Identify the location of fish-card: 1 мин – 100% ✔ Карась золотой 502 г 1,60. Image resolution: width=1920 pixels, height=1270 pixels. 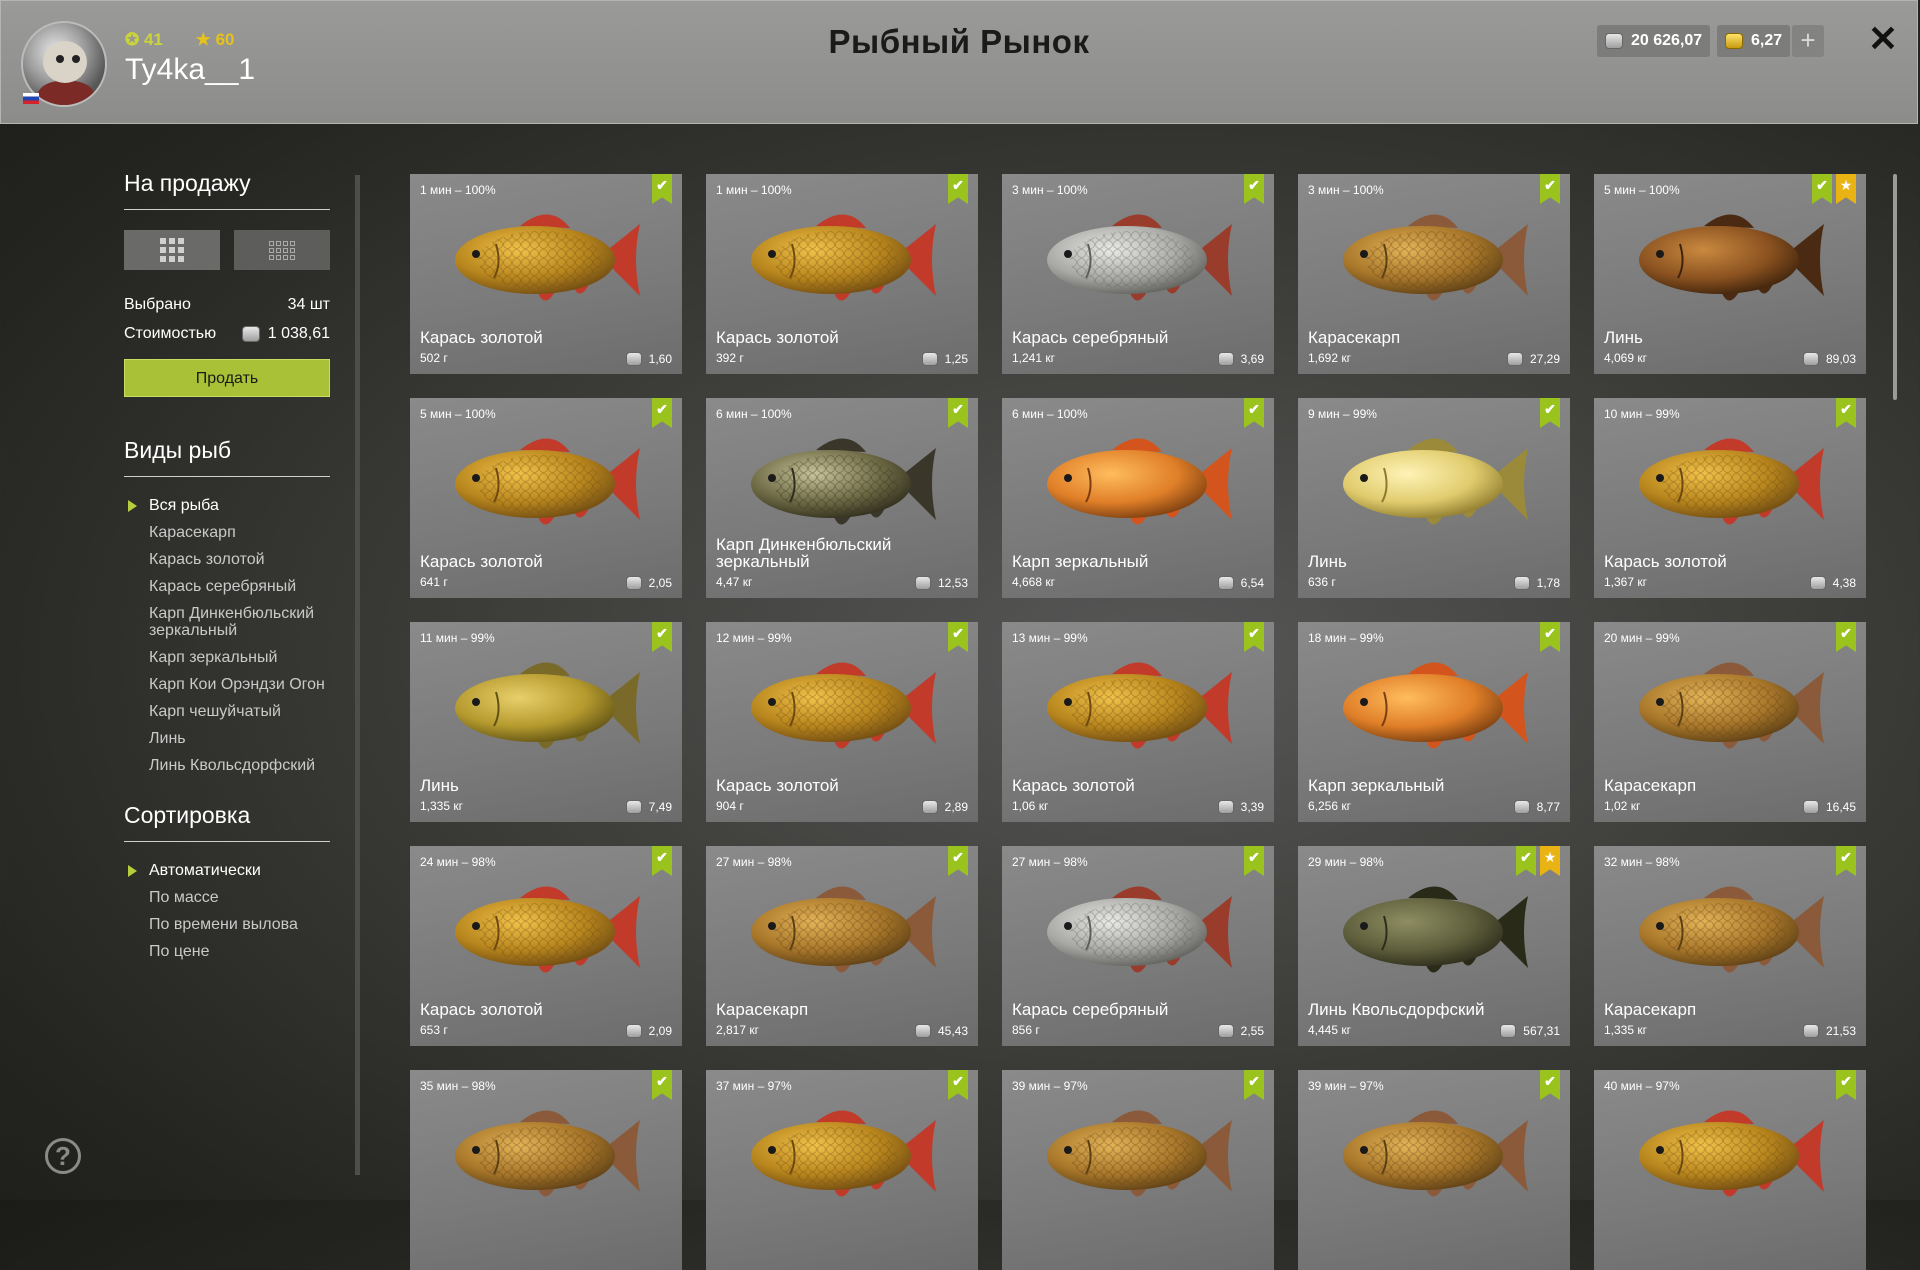
(546, 274).